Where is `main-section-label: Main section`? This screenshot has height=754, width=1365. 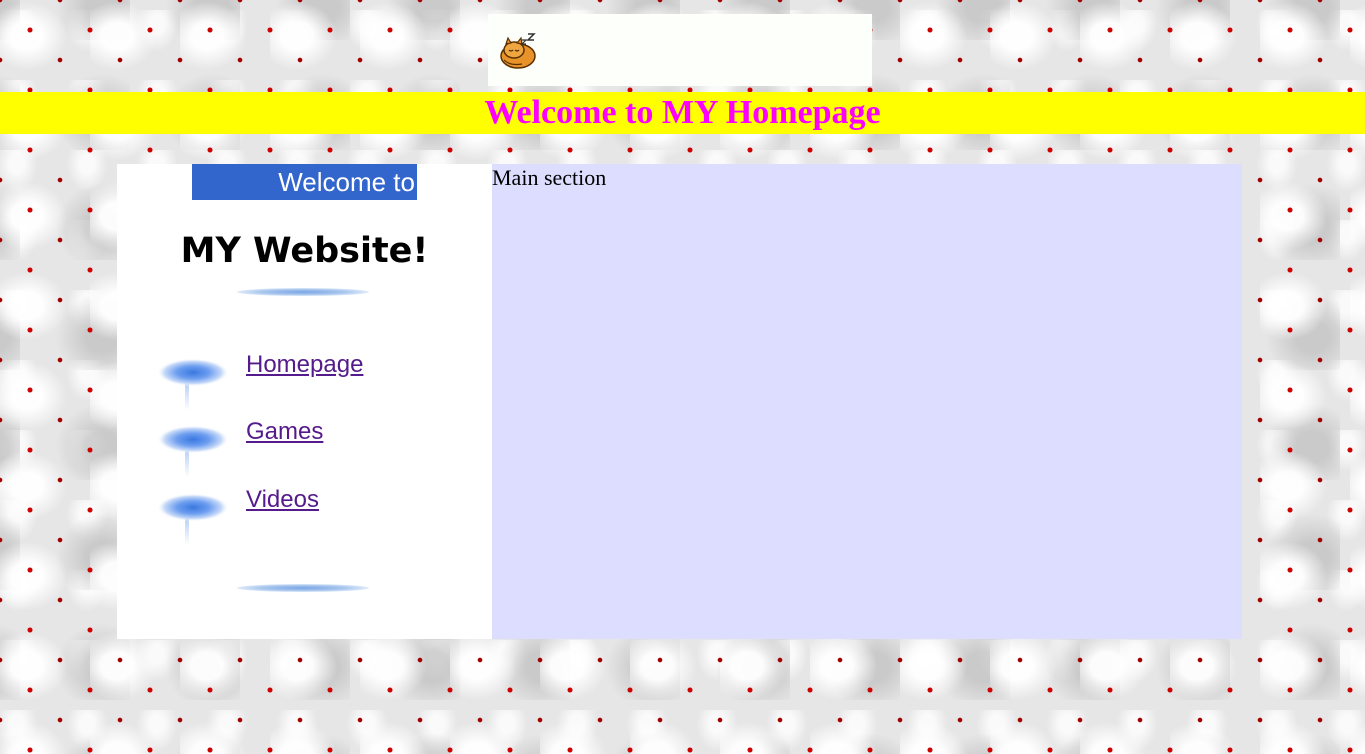
main-section-label: Main section is located at coordinates (549, 177).